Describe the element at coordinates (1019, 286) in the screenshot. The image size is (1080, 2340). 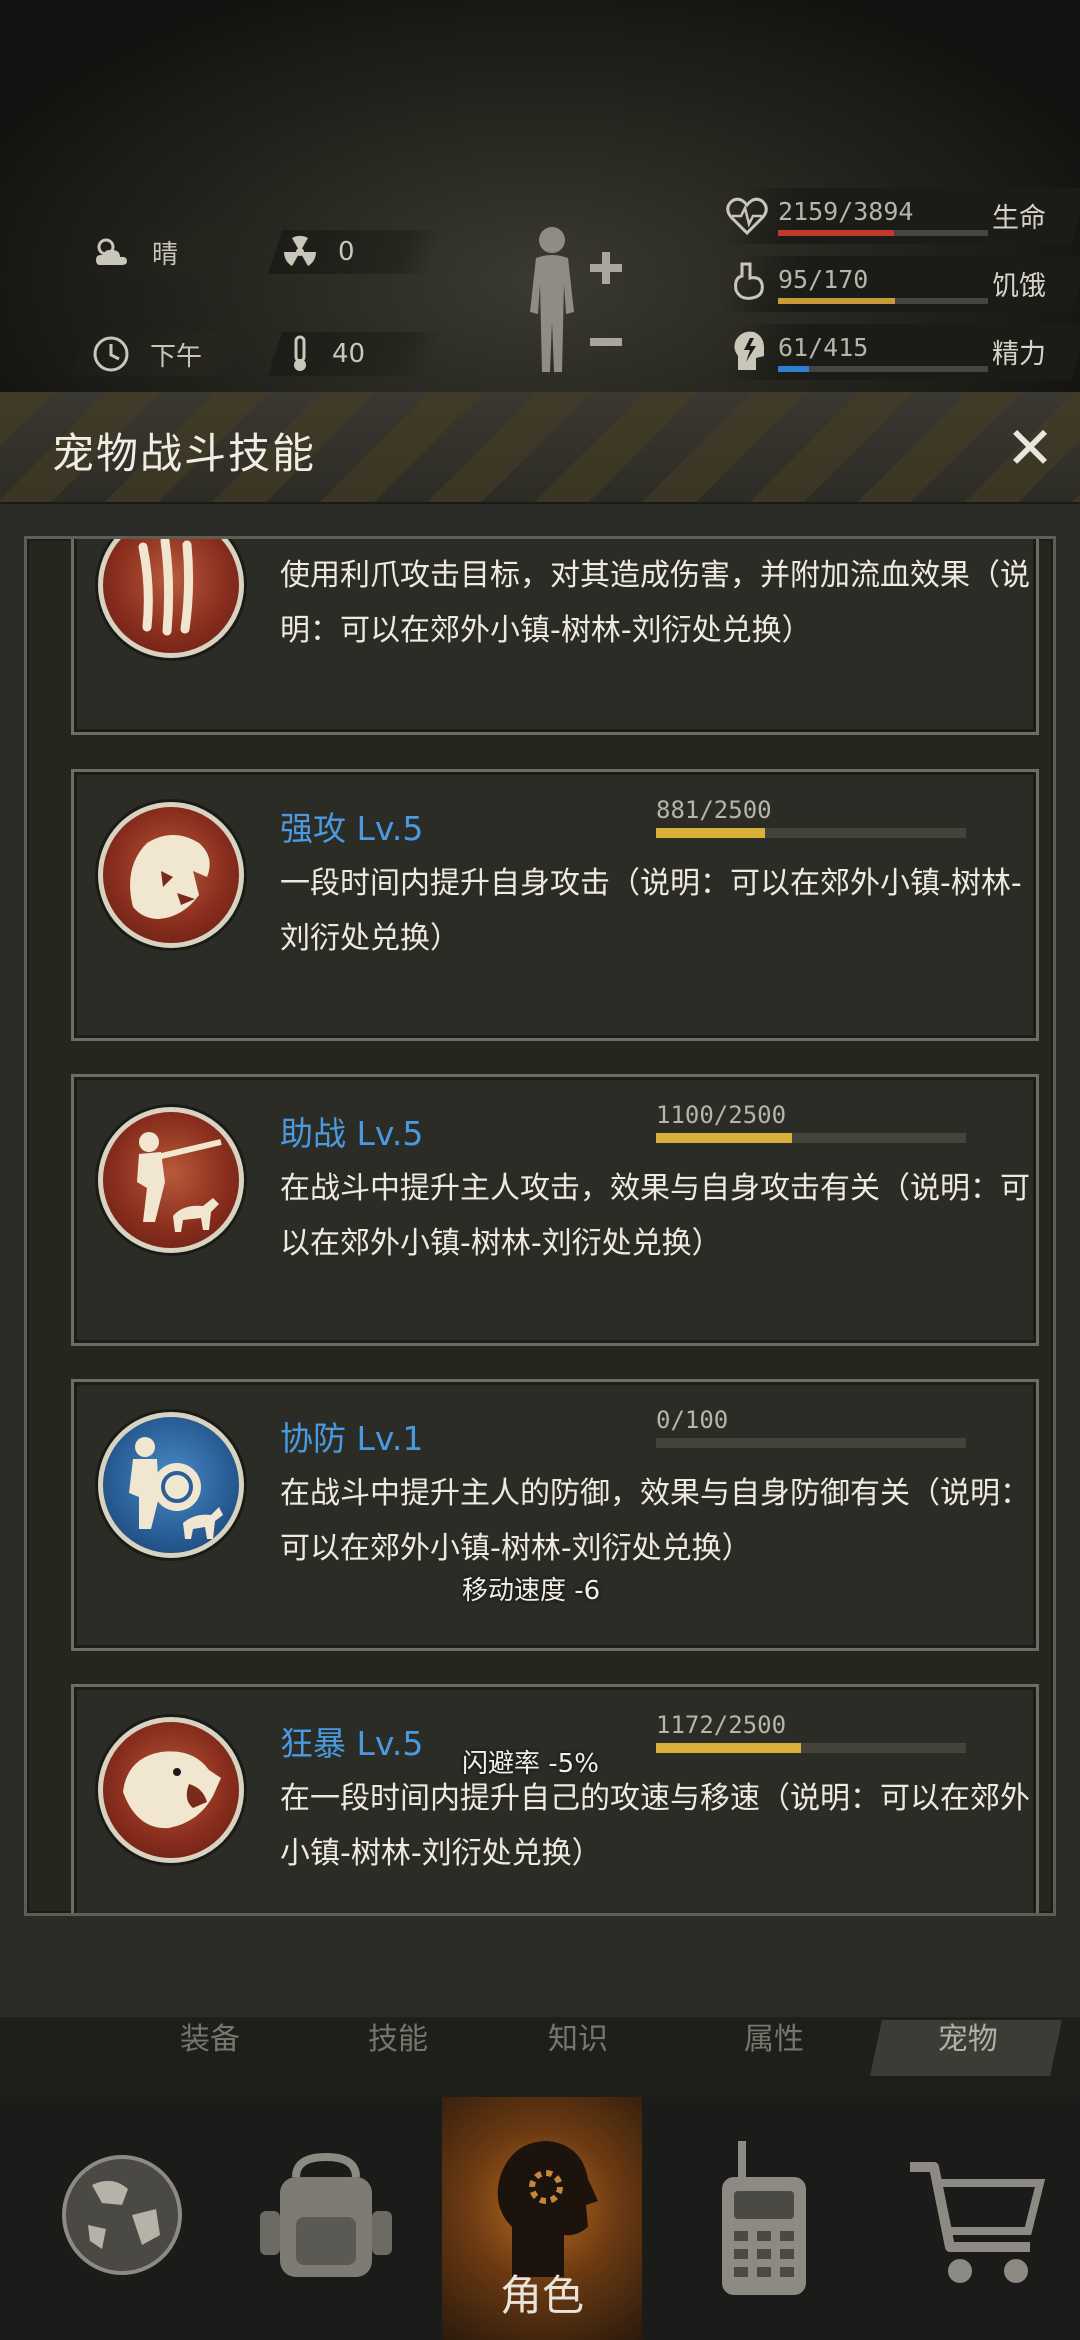
I see `hunger-label: 饥饿` at that location.